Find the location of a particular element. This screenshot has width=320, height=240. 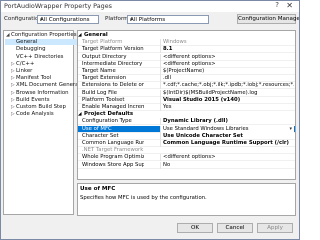

property-name: Whole Program Optimization is located at coordinates (113, 157).